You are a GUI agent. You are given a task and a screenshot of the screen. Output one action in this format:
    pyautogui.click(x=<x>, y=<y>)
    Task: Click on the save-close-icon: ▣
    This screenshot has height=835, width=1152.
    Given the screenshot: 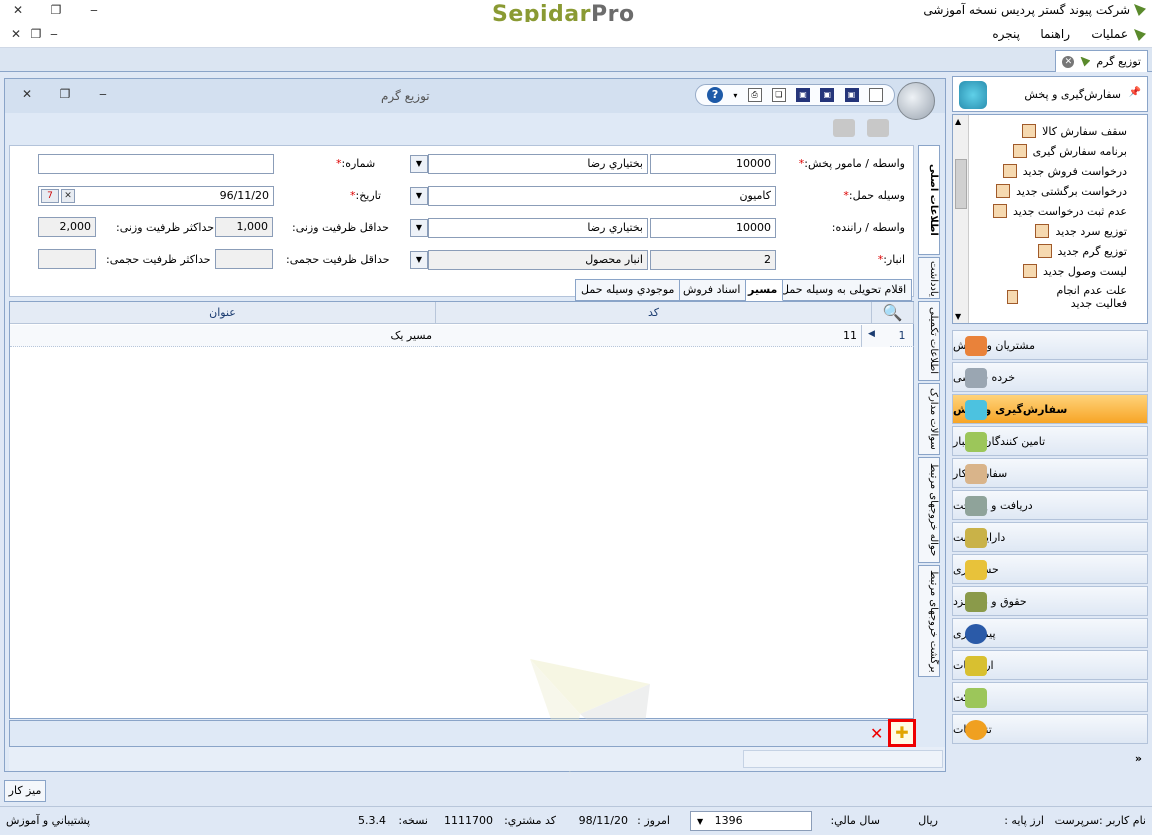 What is the action you would take?
    pyautogui.click(x=803, y=95)
    